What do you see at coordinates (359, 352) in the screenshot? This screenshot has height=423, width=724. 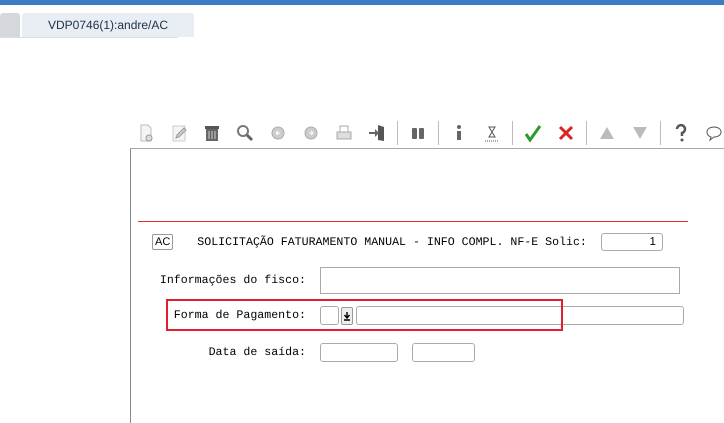 I see `date-field` at bounding box center [359, 352].